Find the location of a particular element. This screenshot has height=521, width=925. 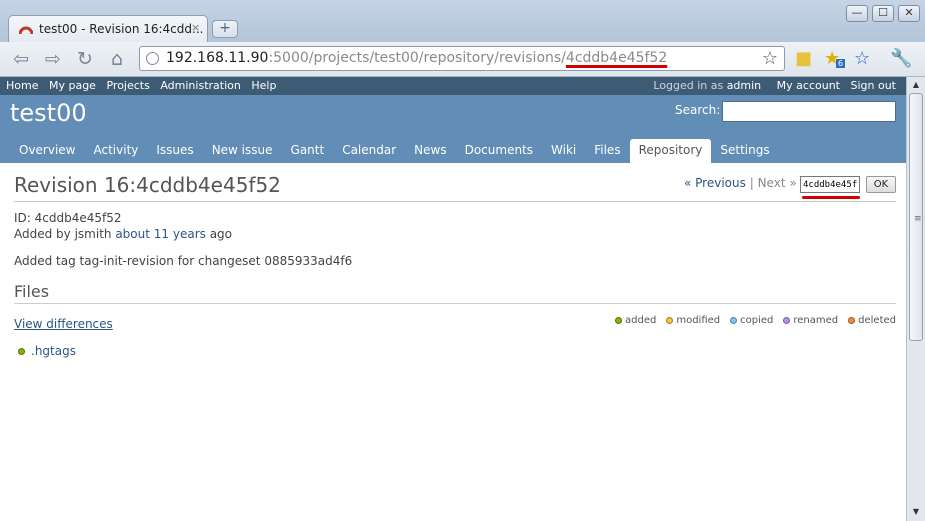

tab-close-icon: × is located at coordinates (195, 27).